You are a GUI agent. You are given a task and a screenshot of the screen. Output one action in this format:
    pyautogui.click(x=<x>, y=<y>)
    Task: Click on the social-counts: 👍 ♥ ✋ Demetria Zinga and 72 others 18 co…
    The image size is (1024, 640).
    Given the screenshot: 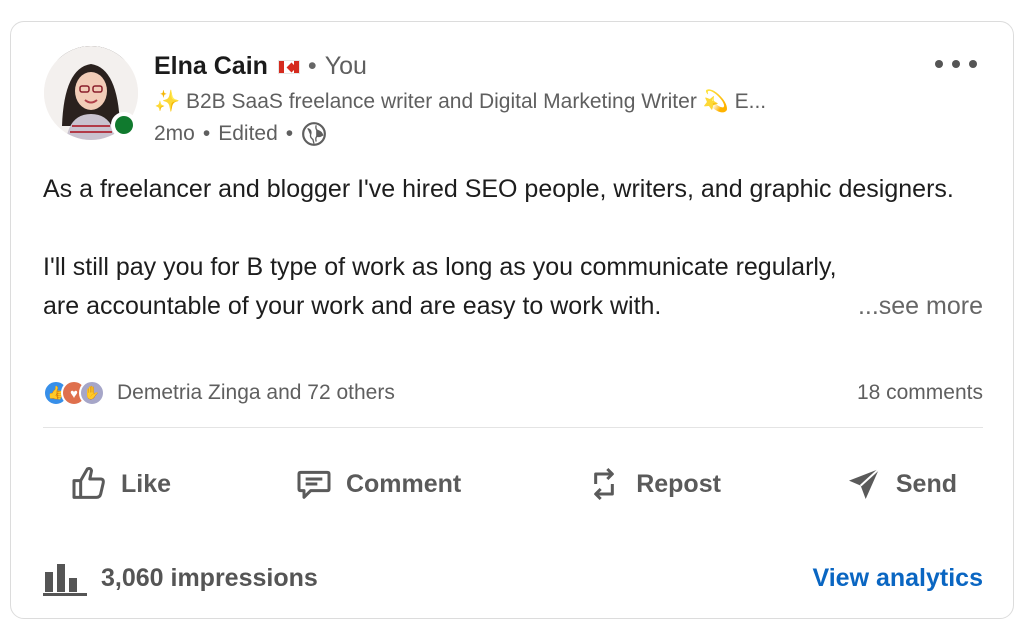 What is the action you would take?
    pyautogui.click(x=513, y=393)
    